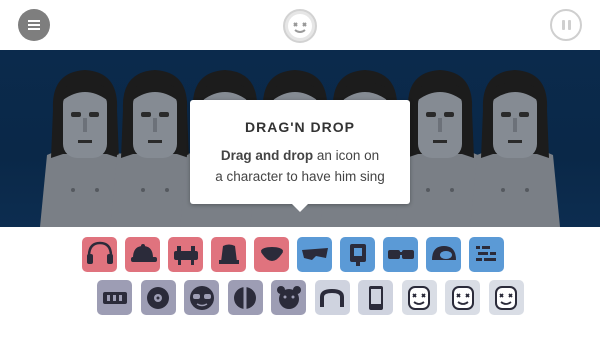 The height and width of the screenshot is (337, 600). I want to click on helmet-tile, so click(443, 254).